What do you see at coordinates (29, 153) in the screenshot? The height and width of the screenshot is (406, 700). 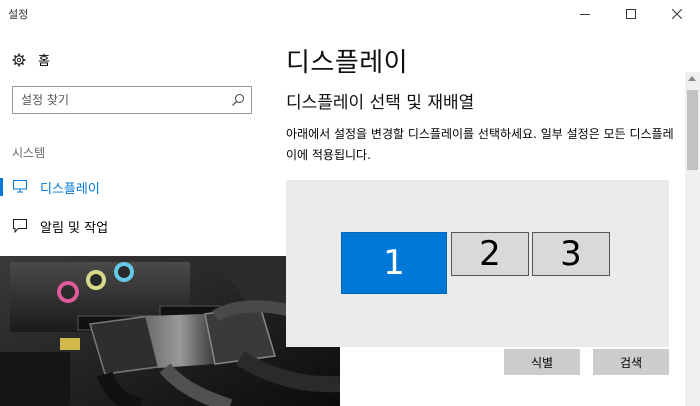 I see `section-label-system: 시스템` at bounding box center [29, 153].